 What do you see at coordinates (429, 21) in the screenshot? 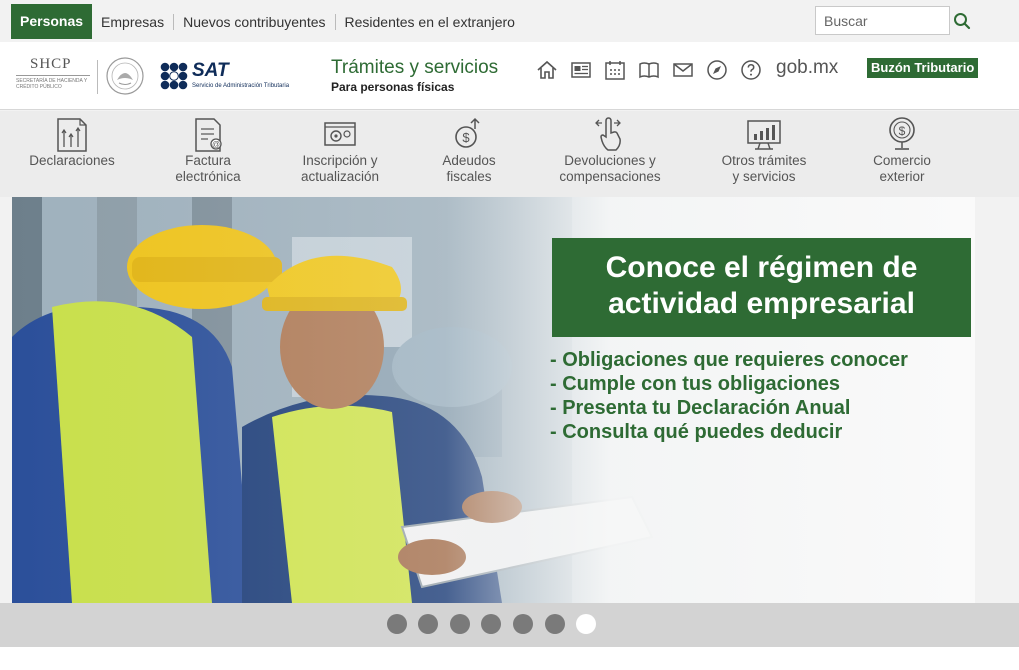
I see `tab-residentes-extranjero: Residentes en el extranjero` at bounding box center [429, 21].